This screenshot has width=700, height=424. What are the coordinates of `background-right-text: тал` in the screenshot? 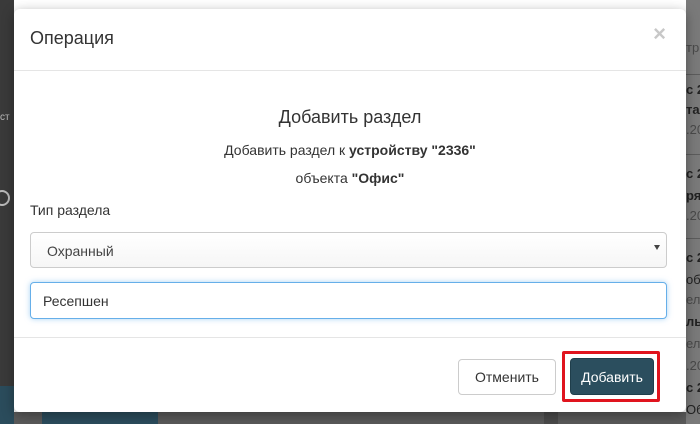 It's located at (693, 109).